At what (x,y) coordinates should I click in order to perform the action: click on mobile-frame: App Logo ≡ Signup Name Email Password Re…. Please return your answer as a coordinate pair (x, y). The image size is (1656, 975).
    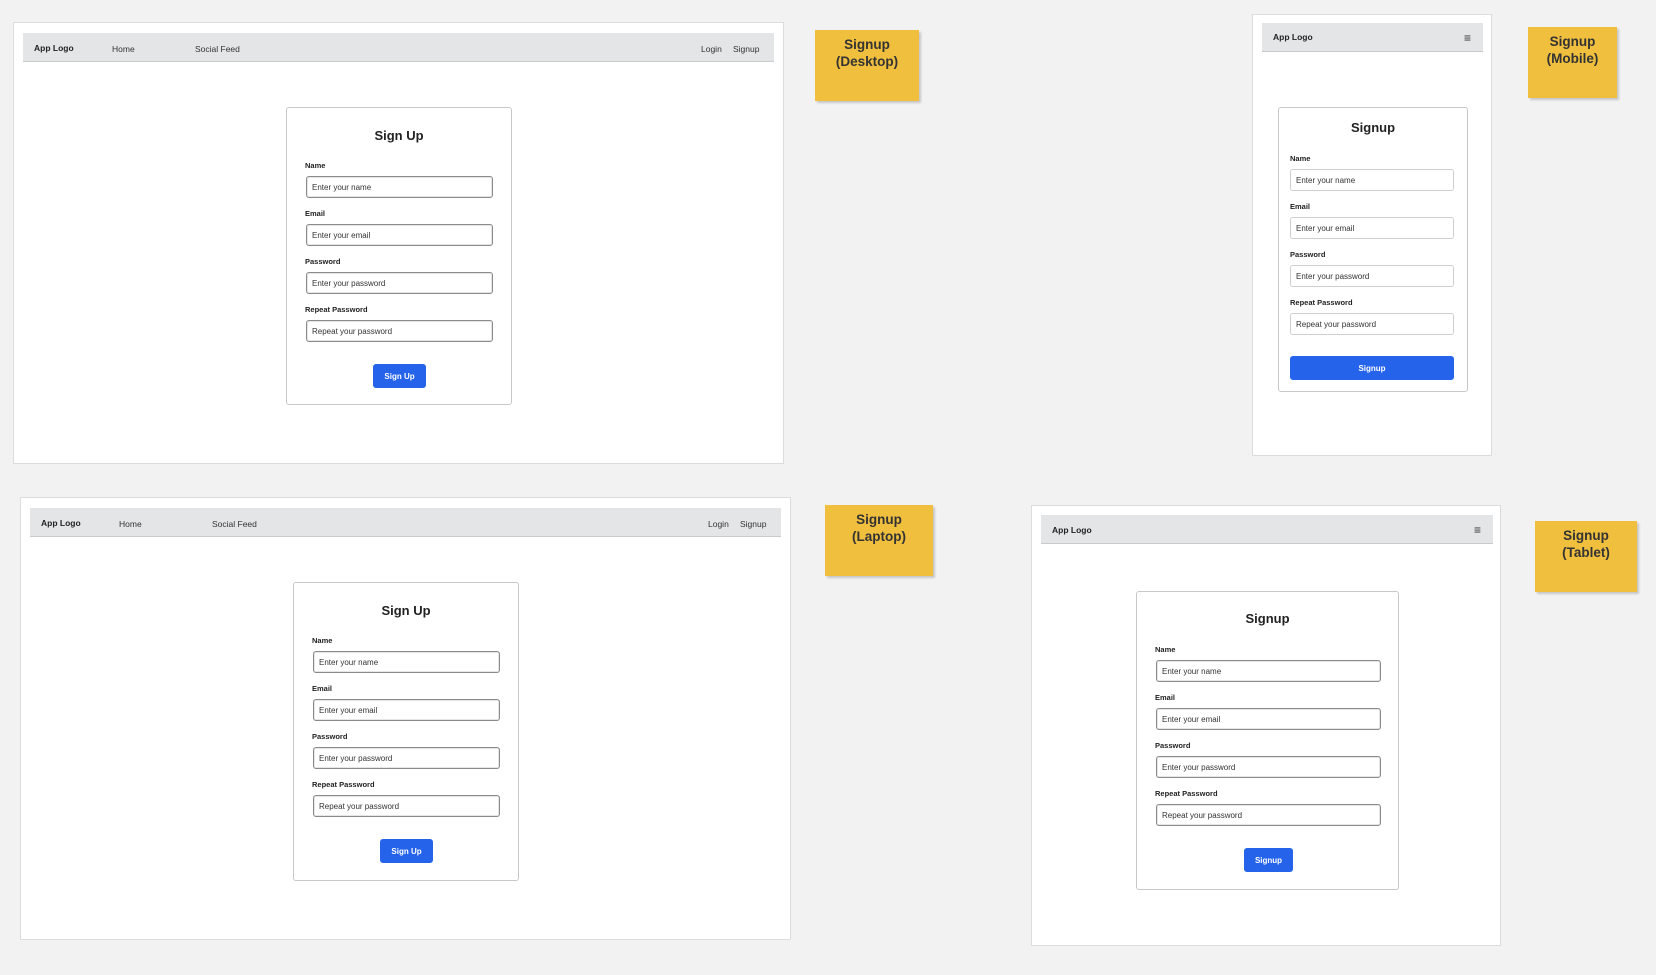
    Looking at the image, I should click on (1372, 235).